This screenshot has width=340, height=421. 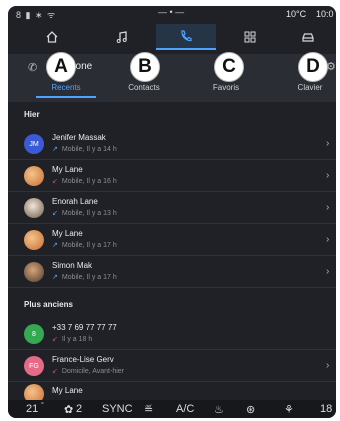 What do you see at coordinates (148, 409) in the screenshot?
I see `front-defrost-icon: ≝` at bounding box center [148, 409].